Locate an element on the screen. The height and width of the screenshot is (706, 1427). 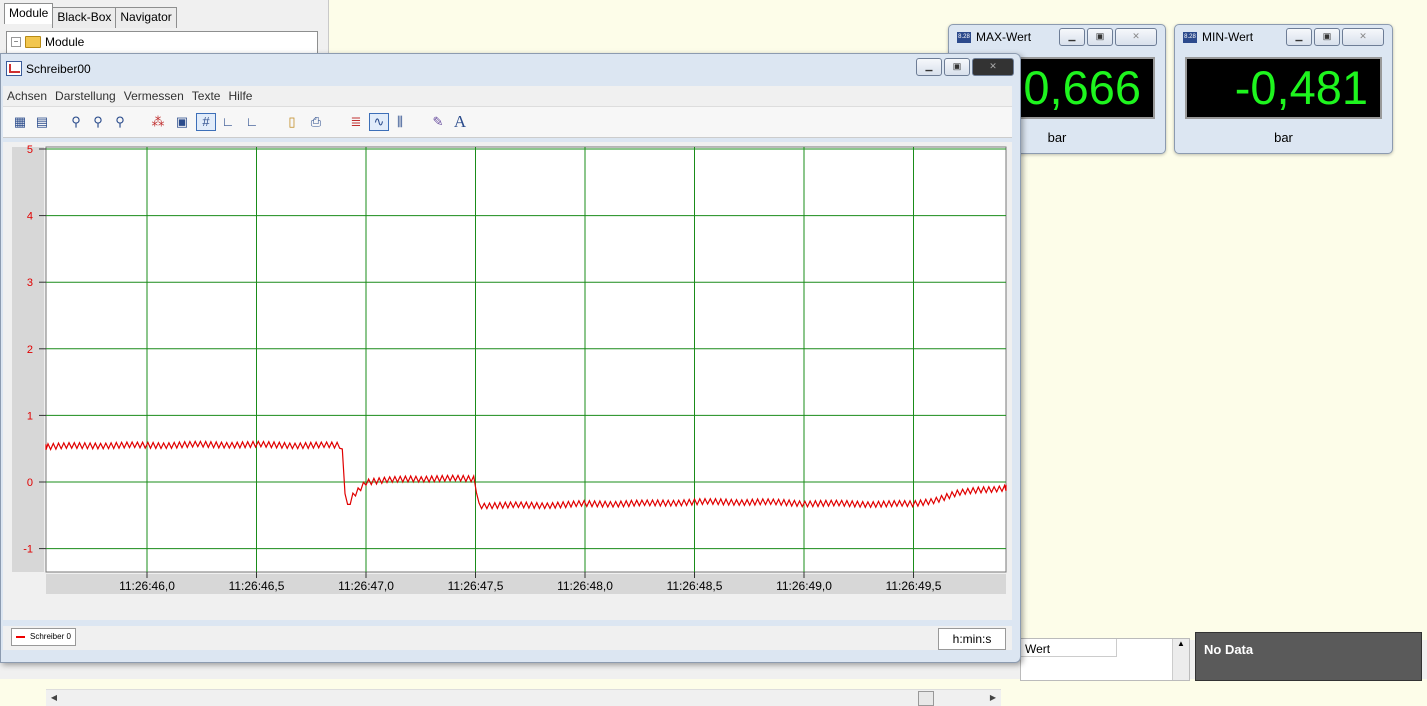
table-header-wert: Wert is located at coordinates (1069, 648).